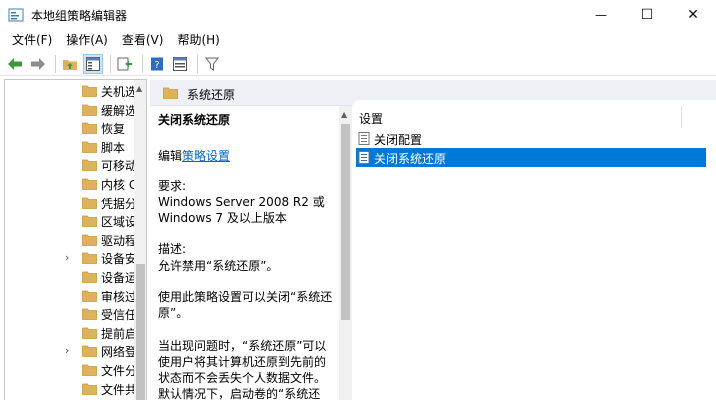 The width and height of the screenshot is (716, 400). I want to click on tree-scrollbar: ▲, so click(140, 240).